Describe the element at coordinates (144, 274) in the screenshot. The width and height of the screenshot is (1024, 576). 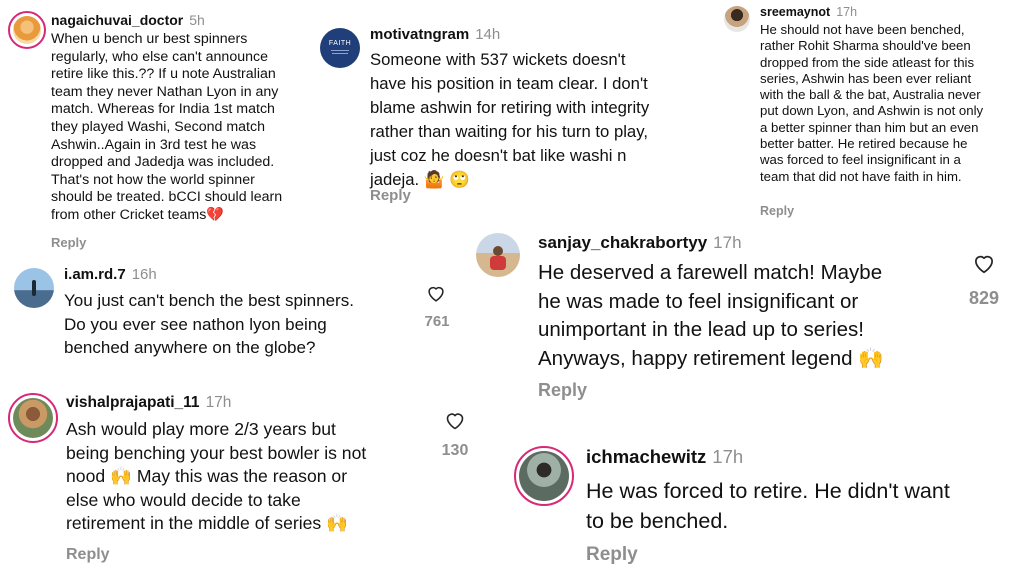
I see `timestamp: 16h` at that location.